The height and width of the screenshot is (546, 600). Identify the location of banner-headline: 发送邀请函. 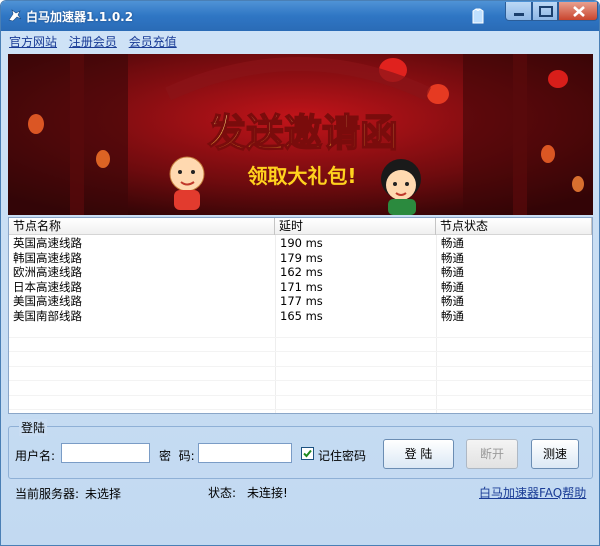
(303, 133).